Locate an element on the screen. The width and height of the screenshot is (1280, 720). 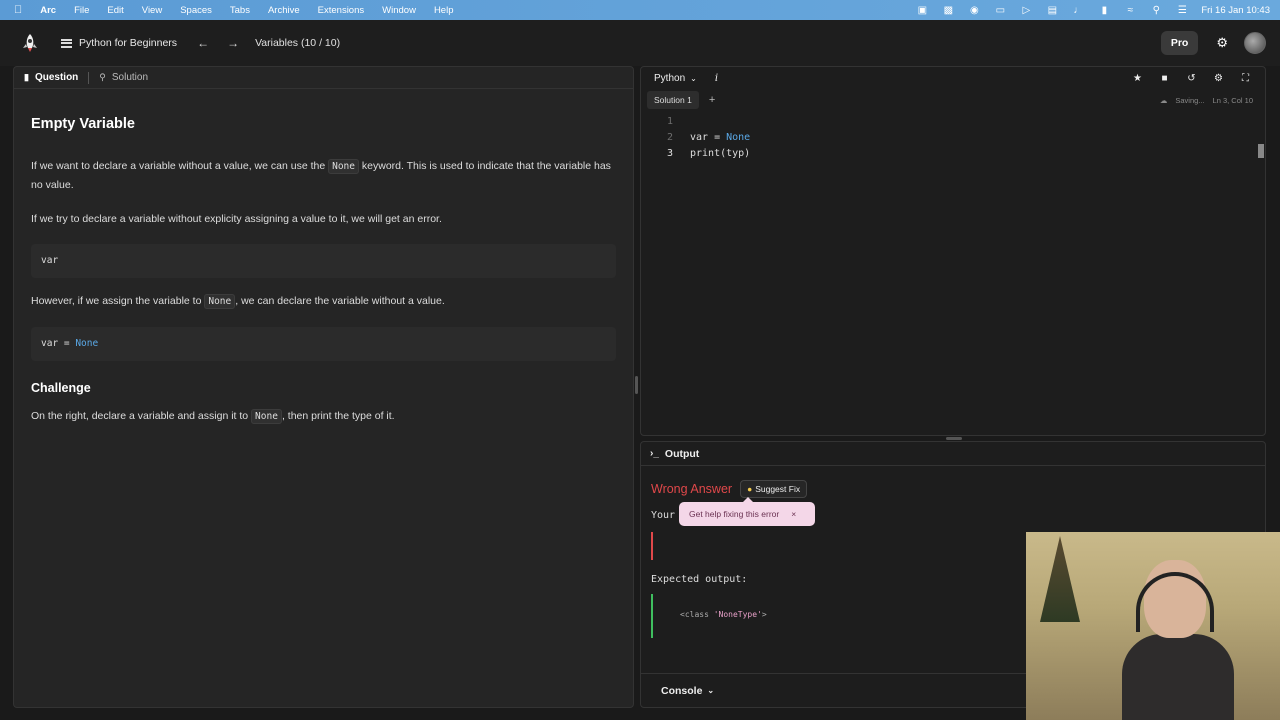
rocket-logo-icon is located at coordinates (30, 43).